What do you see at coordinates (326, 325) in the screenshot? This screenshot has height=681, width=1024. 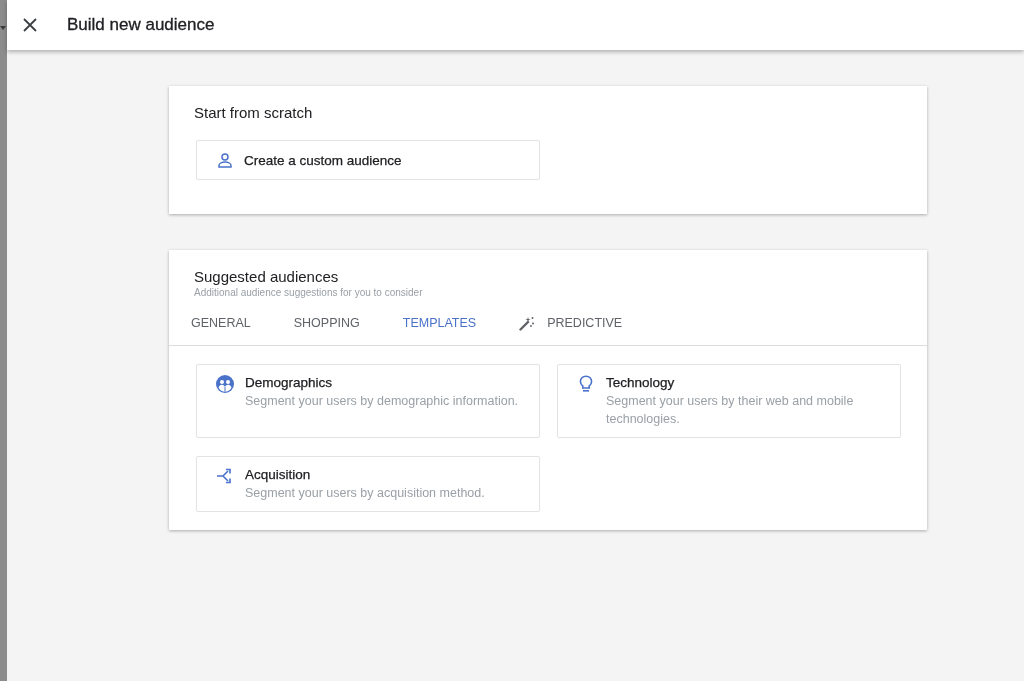 I see `tab: SHOPPING` at bounding box center [326, 325].